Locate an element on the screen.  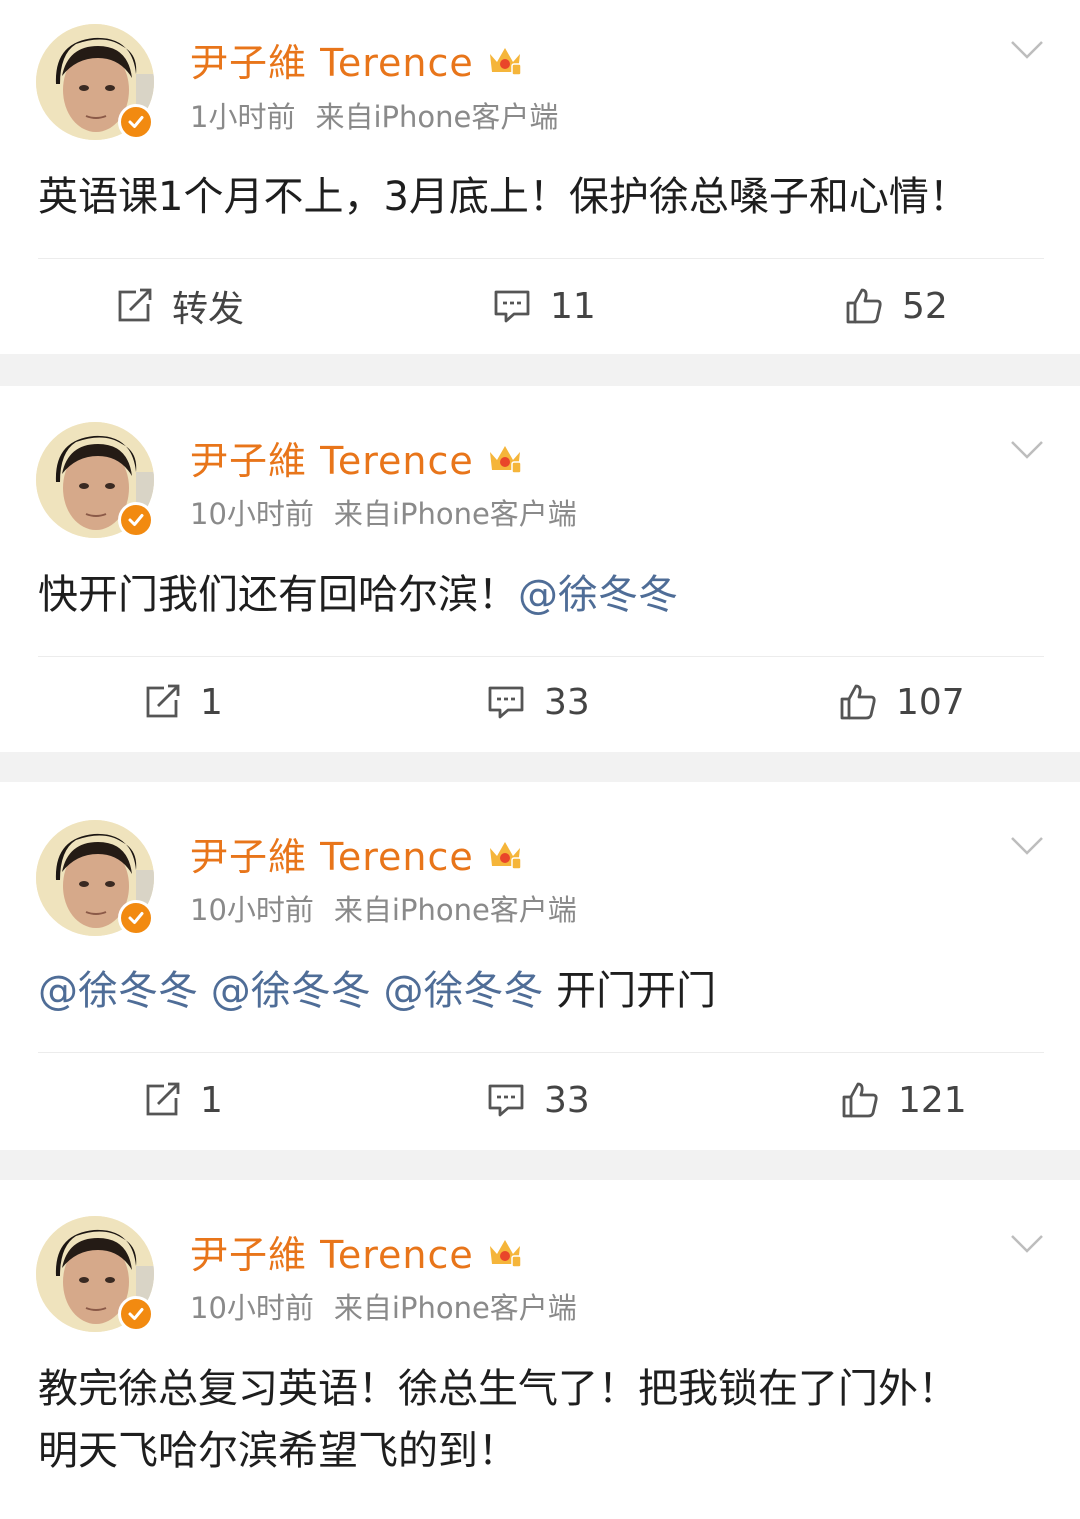
action-bar: 1 33 107 is located at coordinates (540, 702).